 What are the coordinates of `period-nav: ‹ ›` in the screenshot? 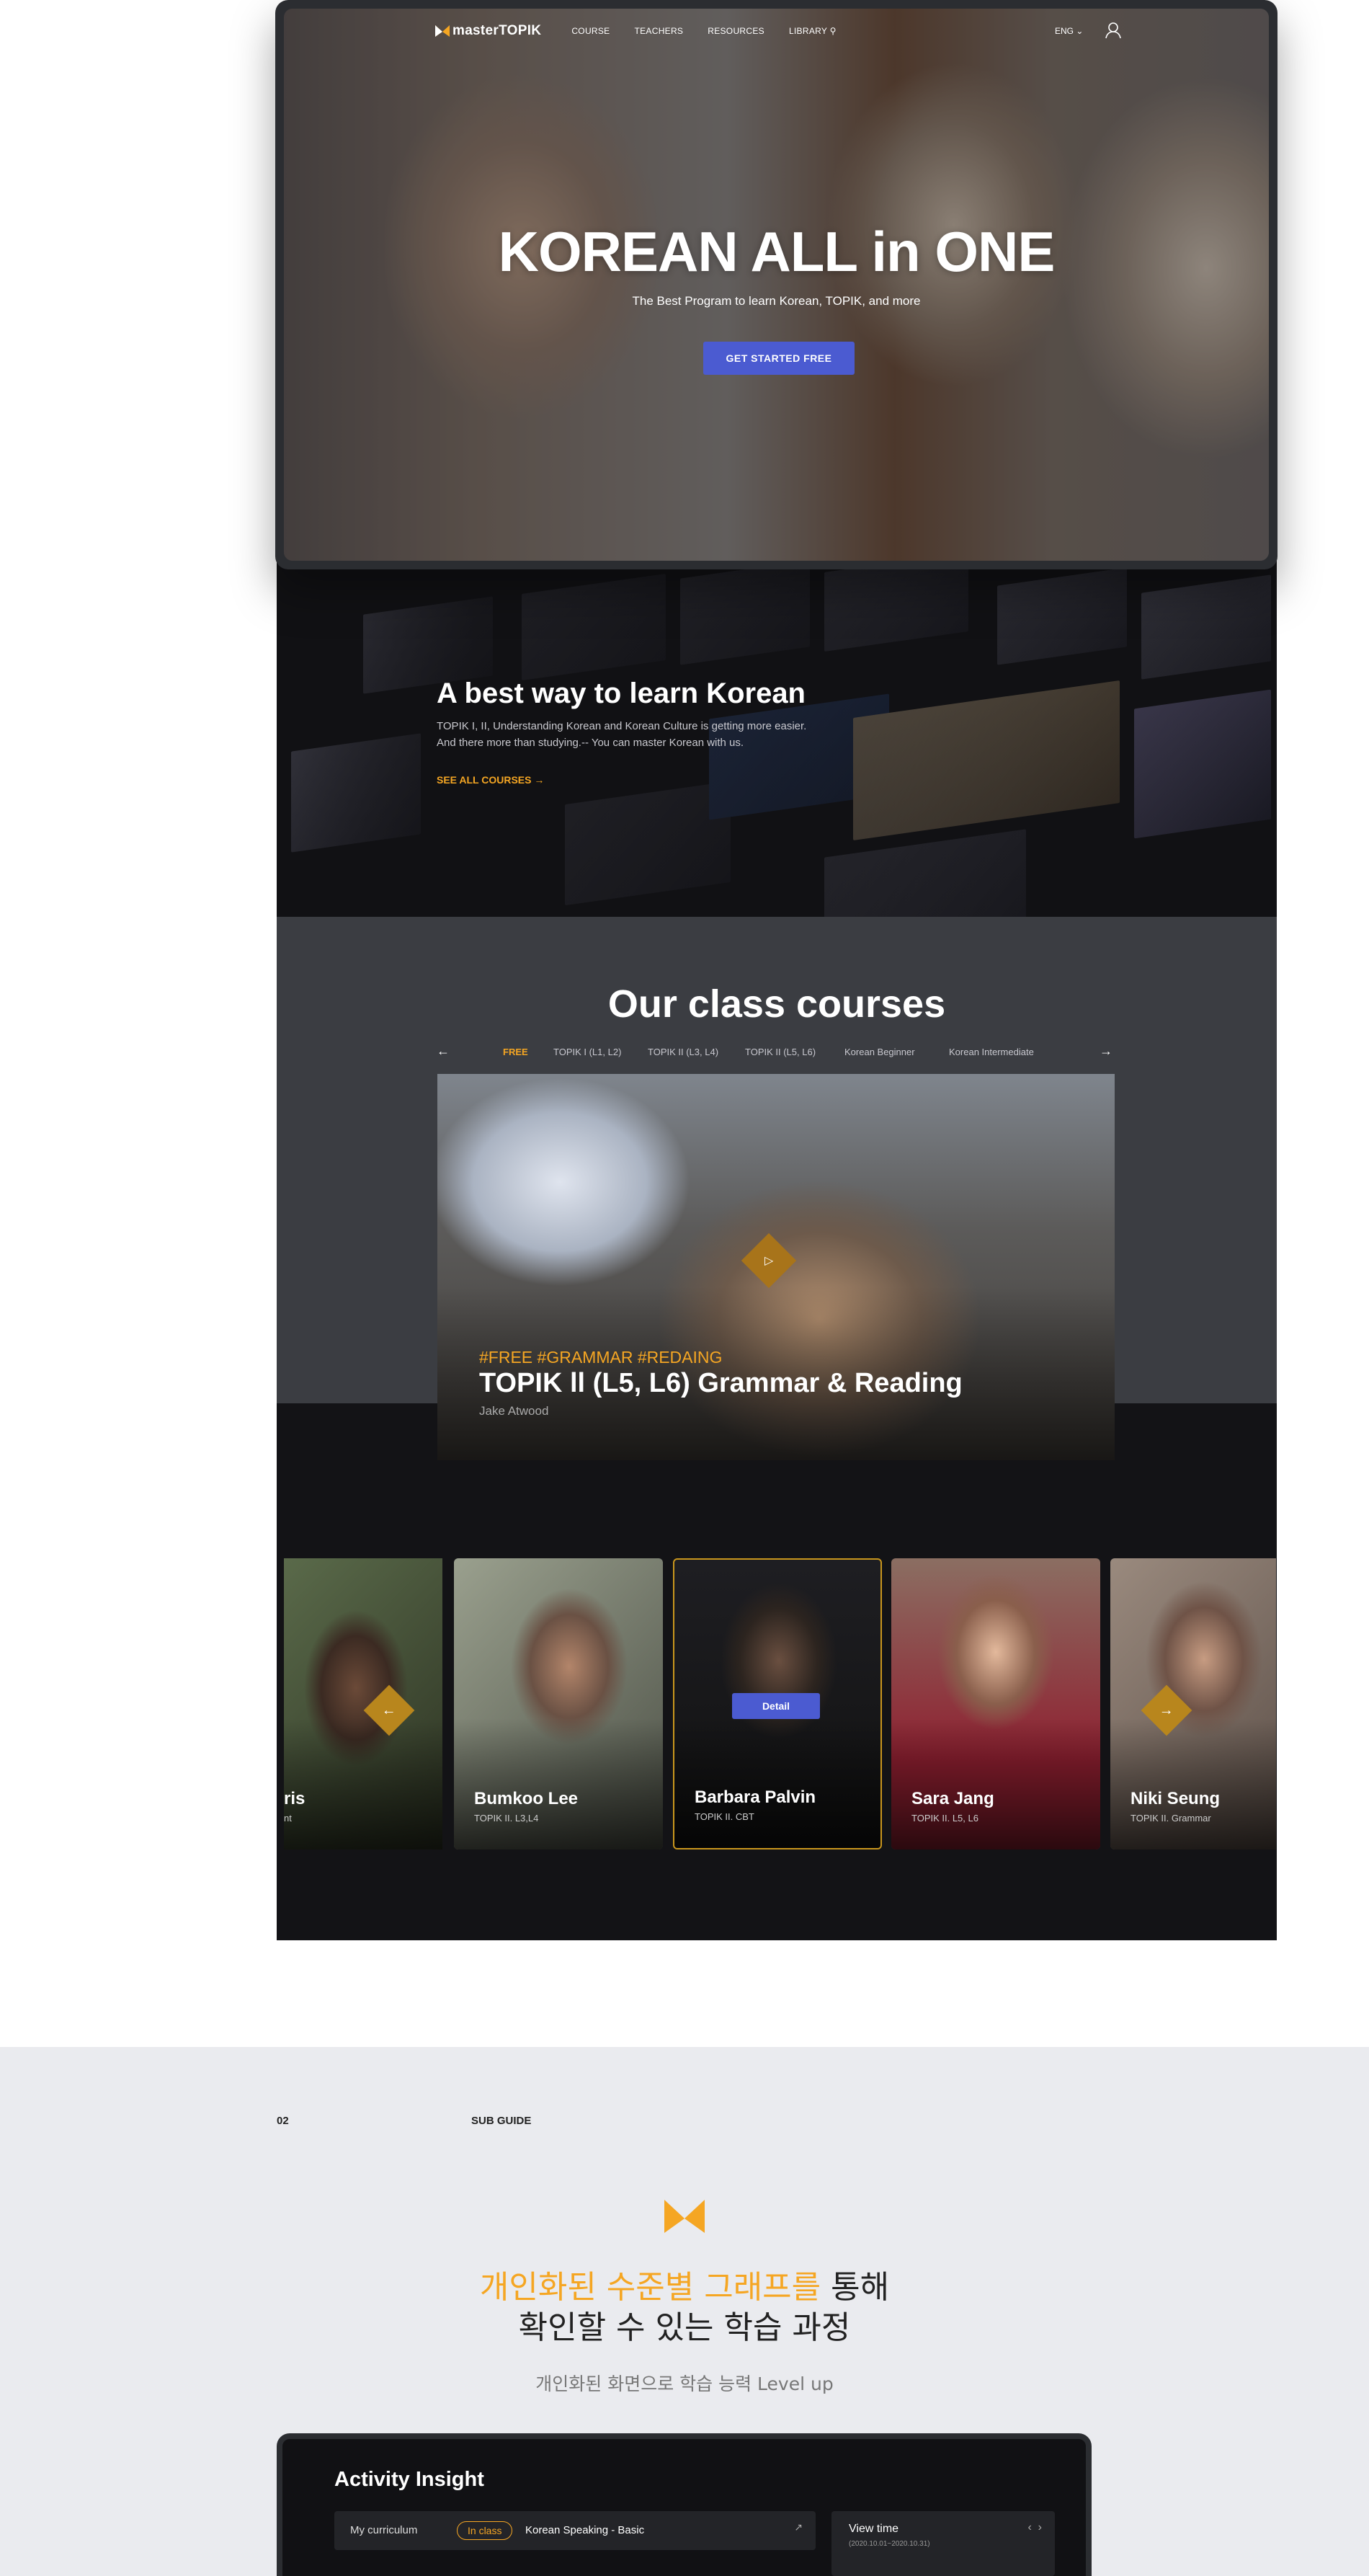 It's located at (1034, 2527).